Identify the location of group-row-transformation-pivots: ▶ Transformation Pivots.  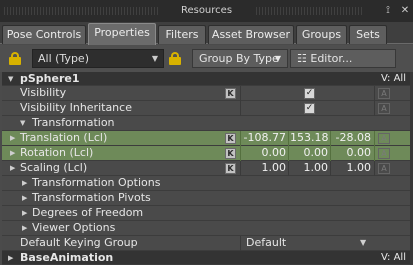
(206, 198).